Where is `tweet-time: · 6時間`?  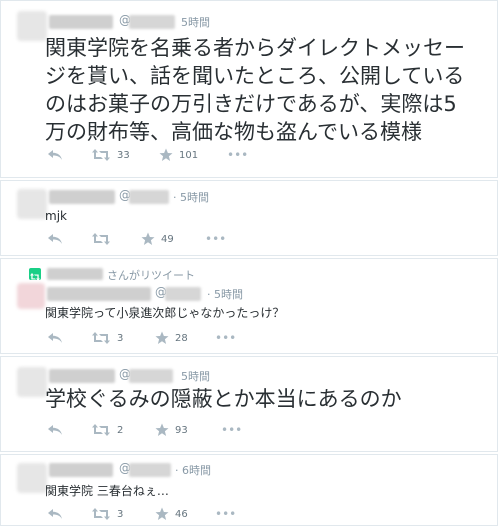
tweet-time: · 6時間 is located at coordinates (193, 470).